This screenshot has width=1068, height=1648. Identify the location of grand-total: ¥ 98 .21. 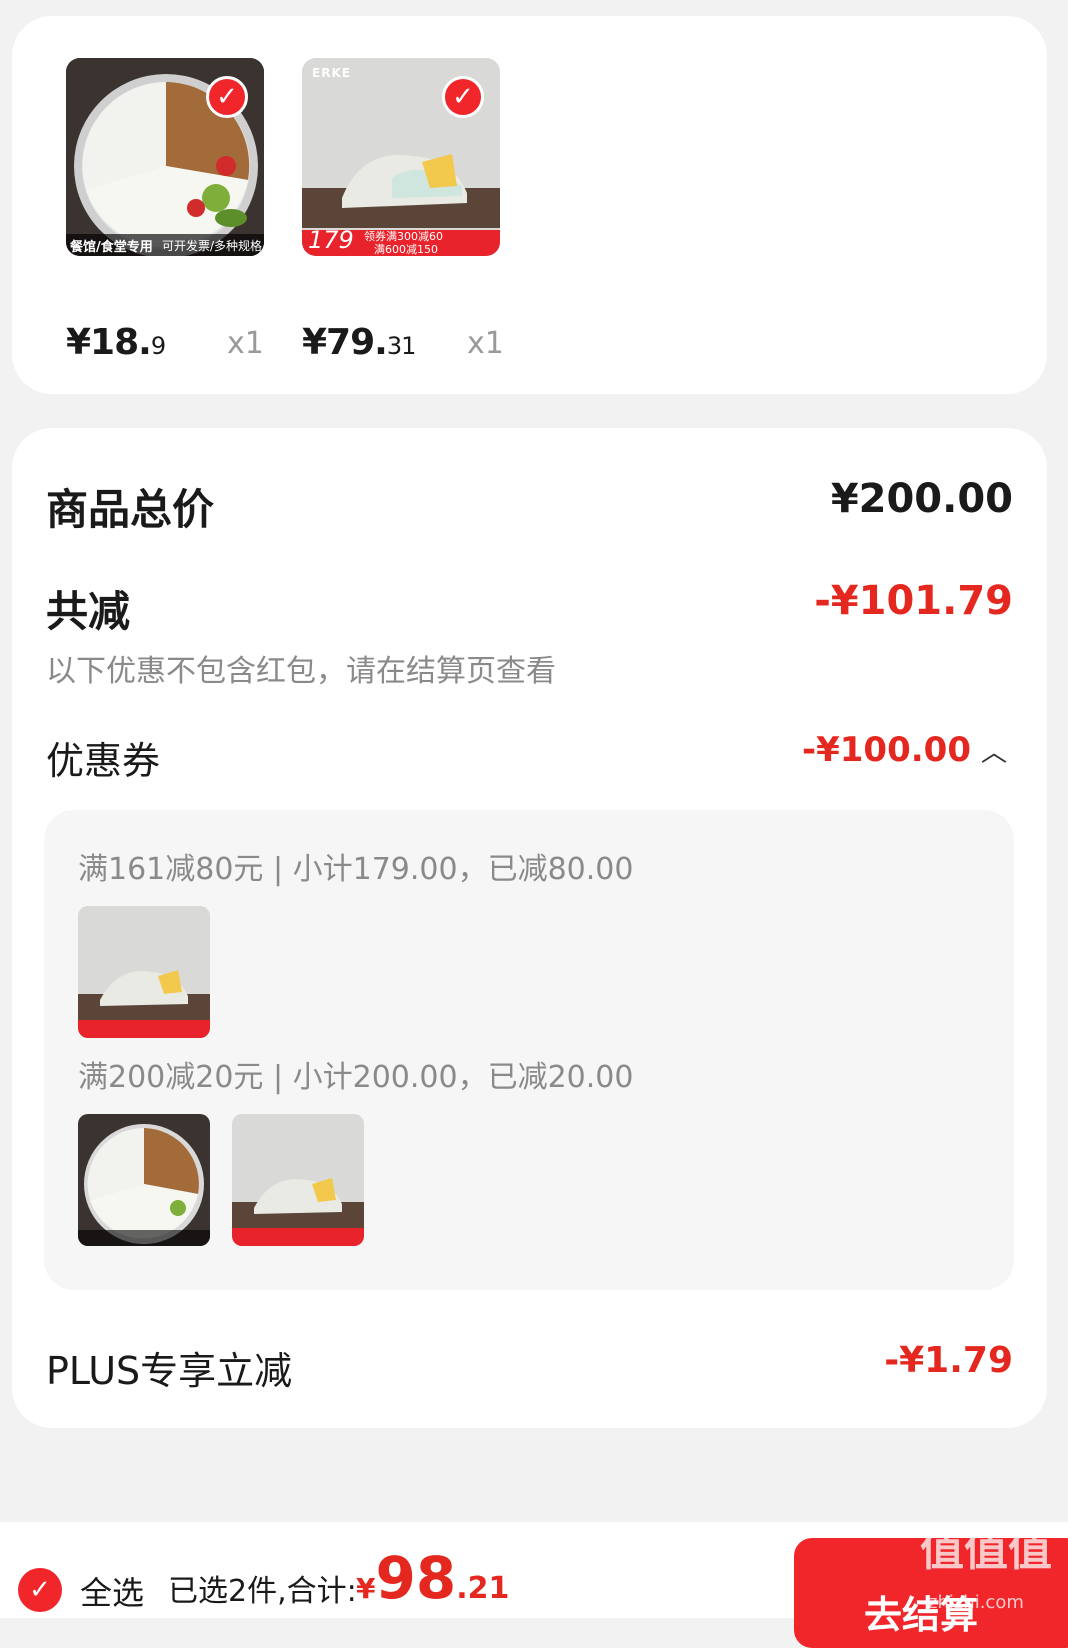
(432, 1578).